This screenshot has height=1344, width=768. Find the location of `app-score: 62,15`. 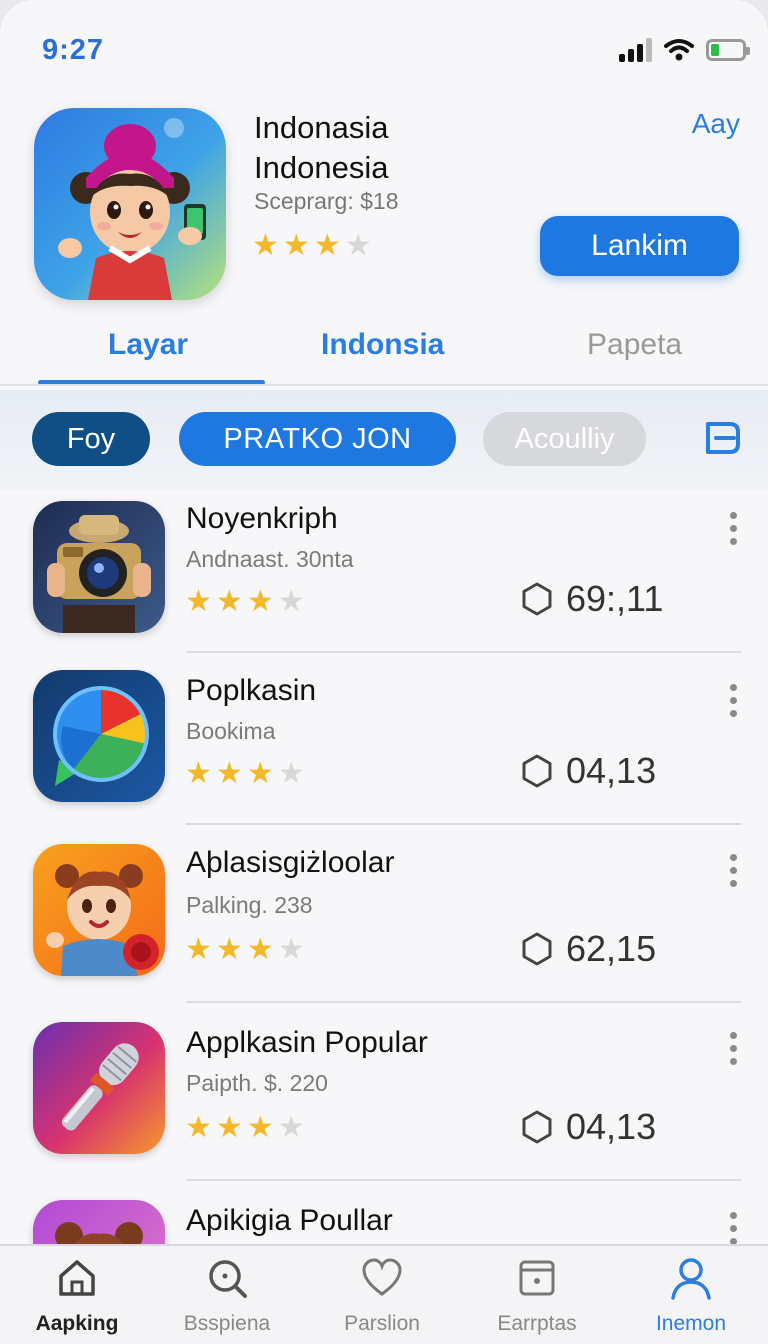

app-score: 62,15 is located at coordinates (589, 949).